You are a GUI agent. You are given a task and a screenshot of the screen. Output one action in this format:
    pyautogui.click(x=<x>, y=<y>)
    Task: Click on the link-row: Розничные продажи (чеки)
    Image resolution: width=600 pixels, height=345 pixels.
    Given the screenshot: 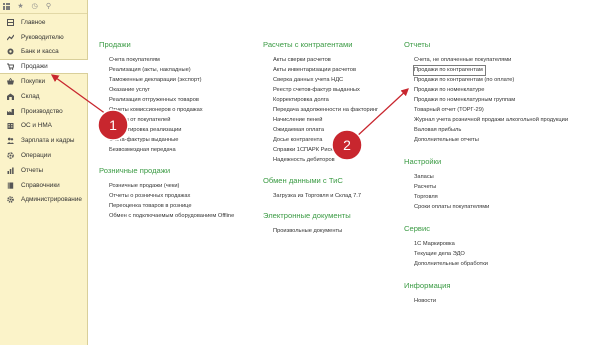 What is the action you would take?
    pyautogui.click(x=166, y=186)
    